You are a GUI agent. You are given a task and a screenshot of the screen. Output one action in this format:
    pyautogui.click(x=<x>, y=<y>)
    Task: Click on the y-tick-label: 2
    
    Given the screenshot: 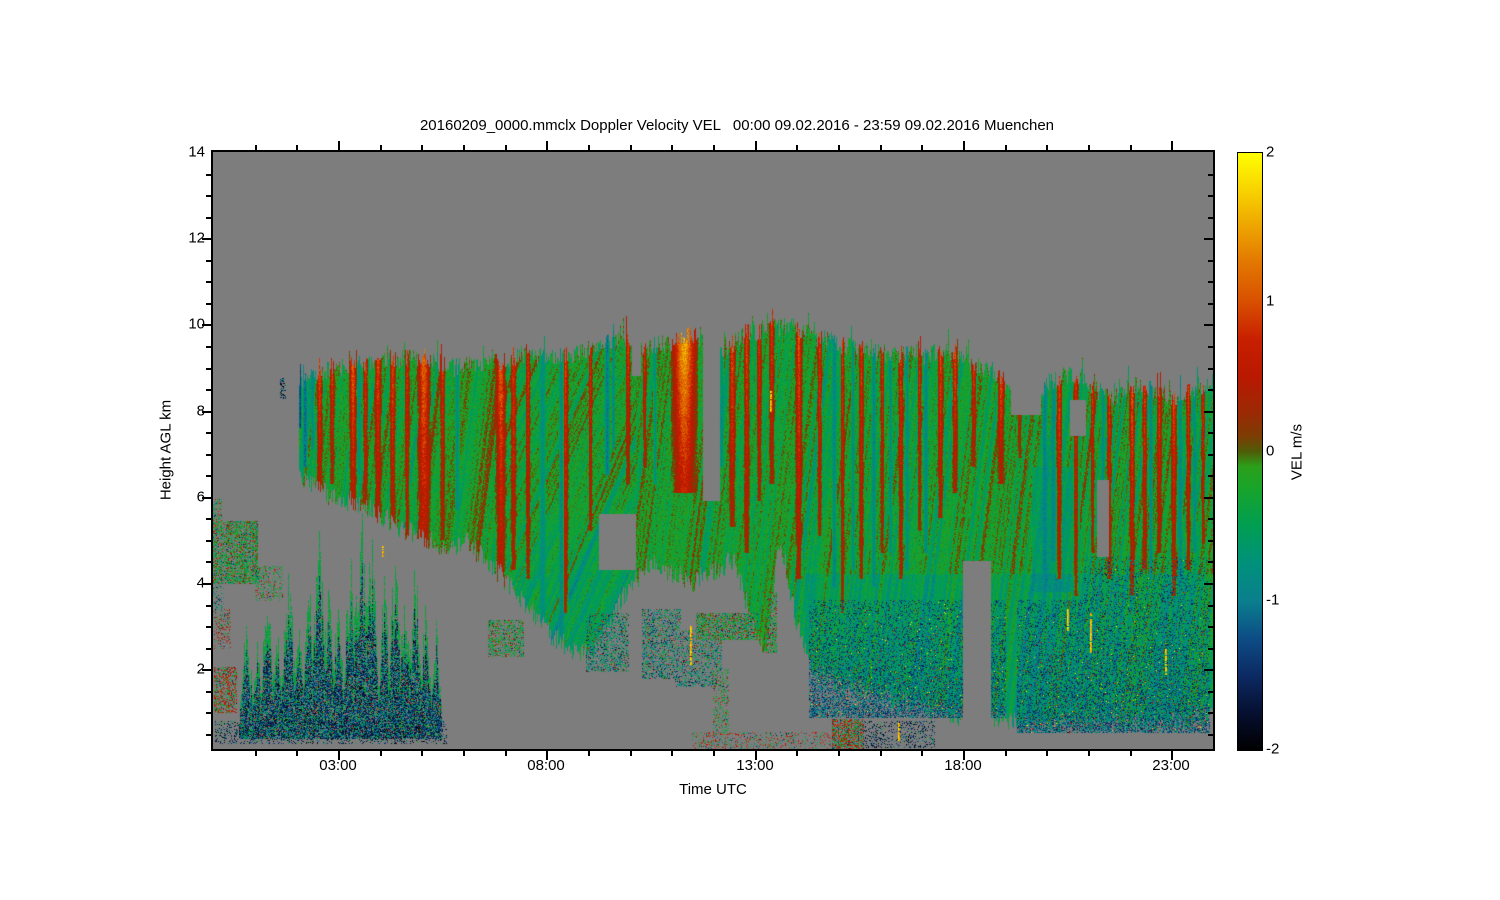 What is the action you would take?
    pyautogui.click(x=200, y=669)
    